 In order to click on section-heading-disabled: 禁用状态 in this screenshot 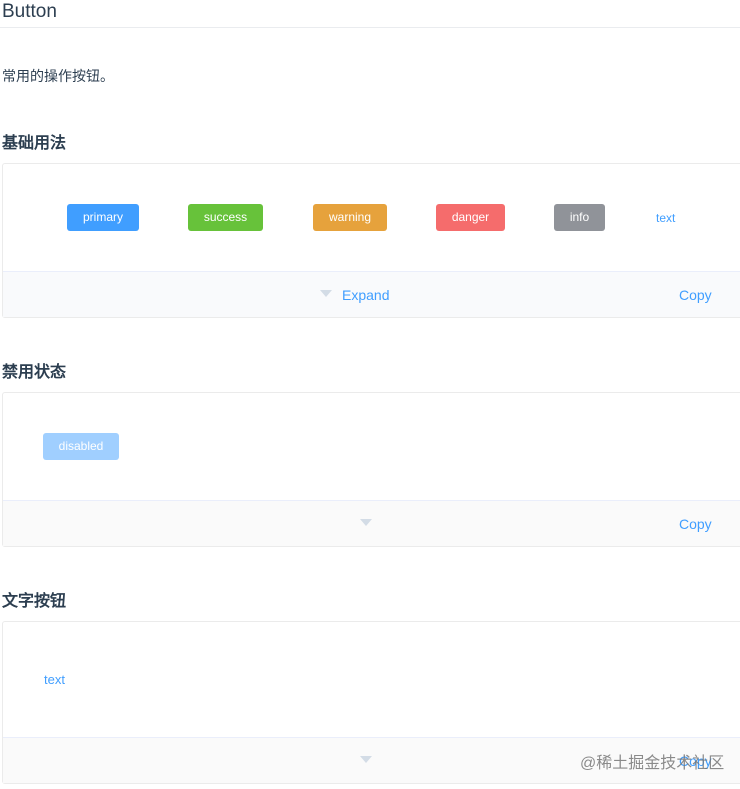, I will do `click(34, 372)`.